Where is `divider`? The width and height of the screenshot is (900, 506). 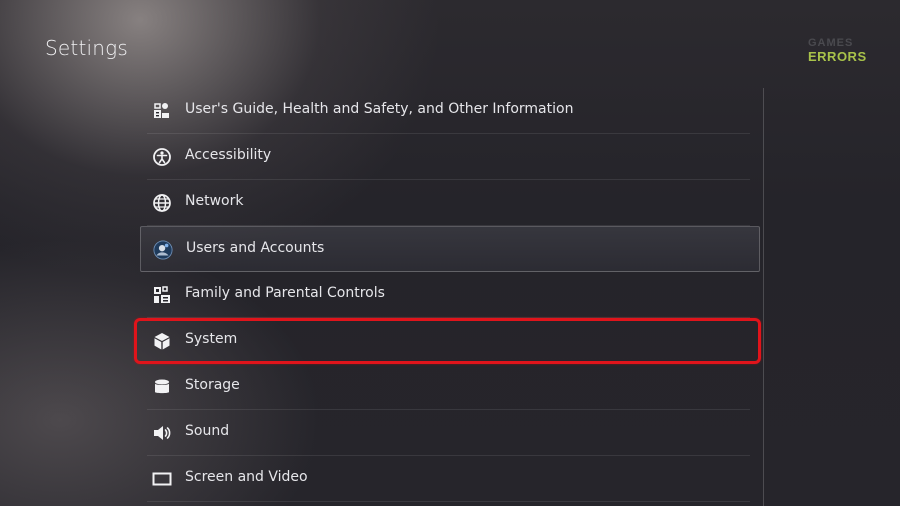 divider is located at coordinates (448, 501).